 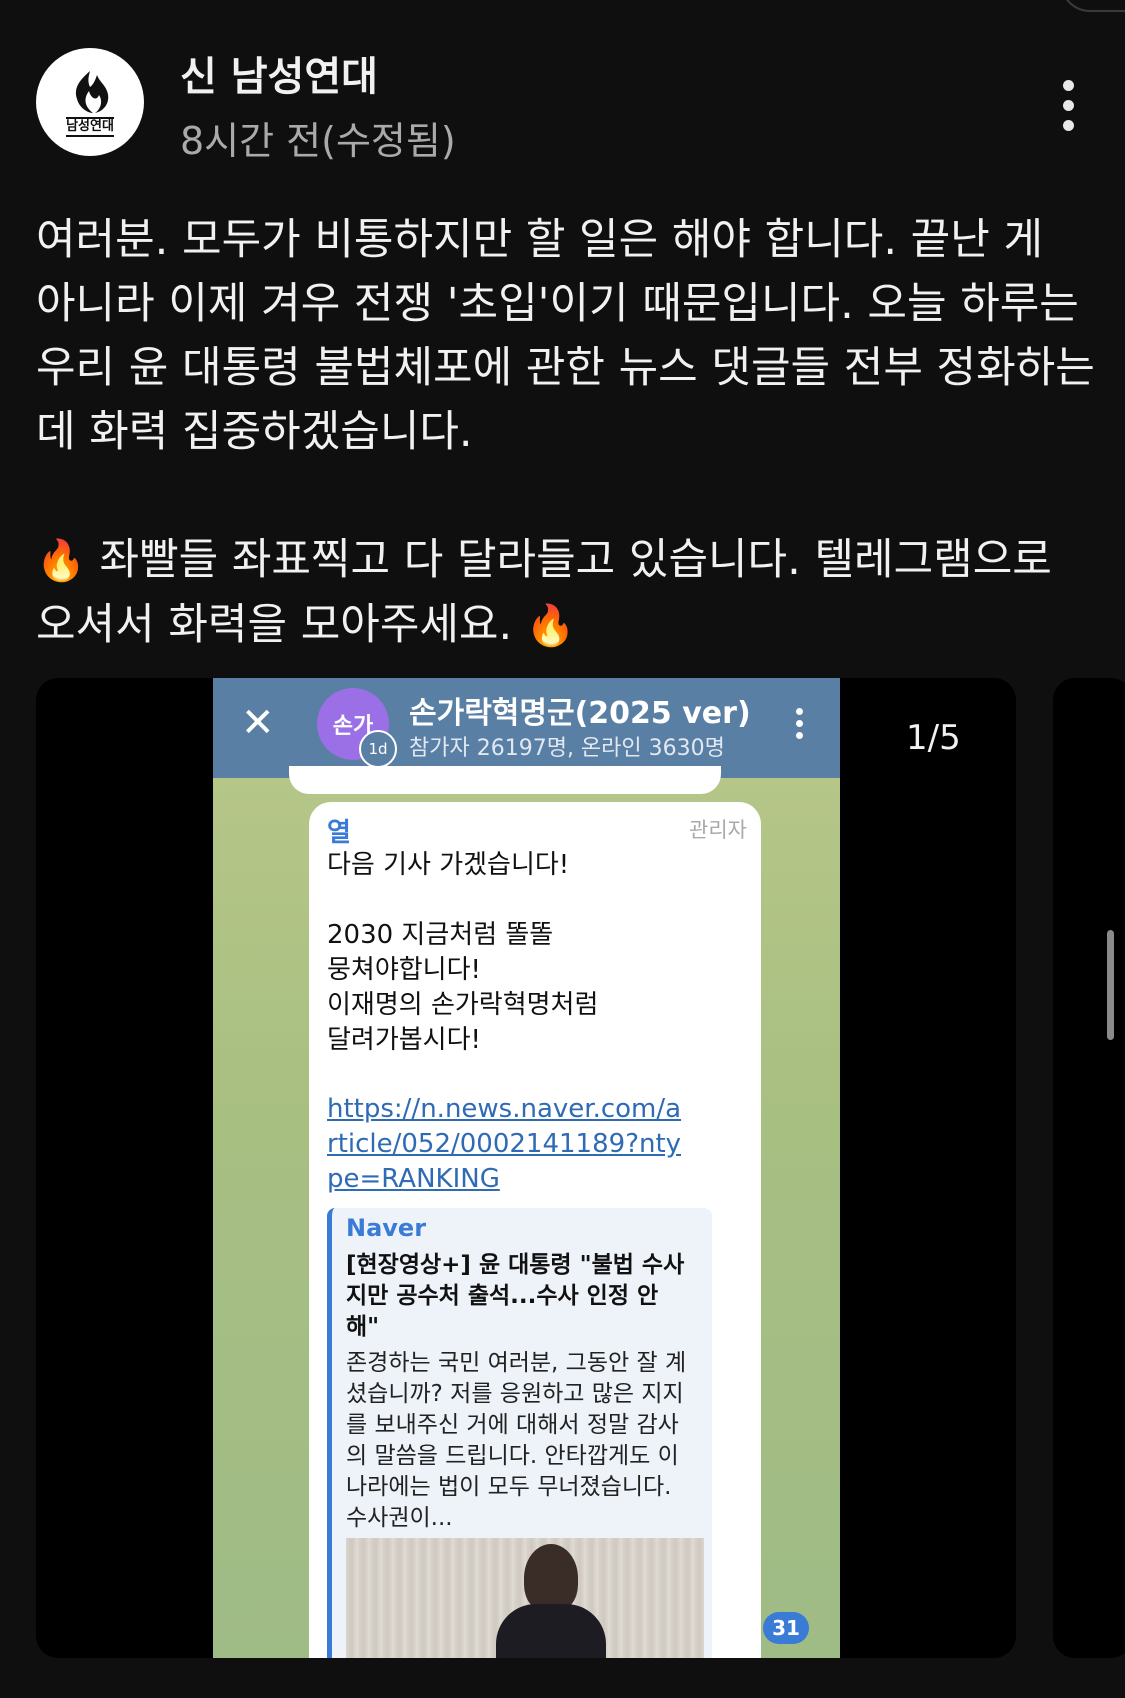 What do you see at coordinates (318, 141) in the screenshot?
I see `post-timestamp: 8시간 전(수정됨)` at bounding box center [318, 141].